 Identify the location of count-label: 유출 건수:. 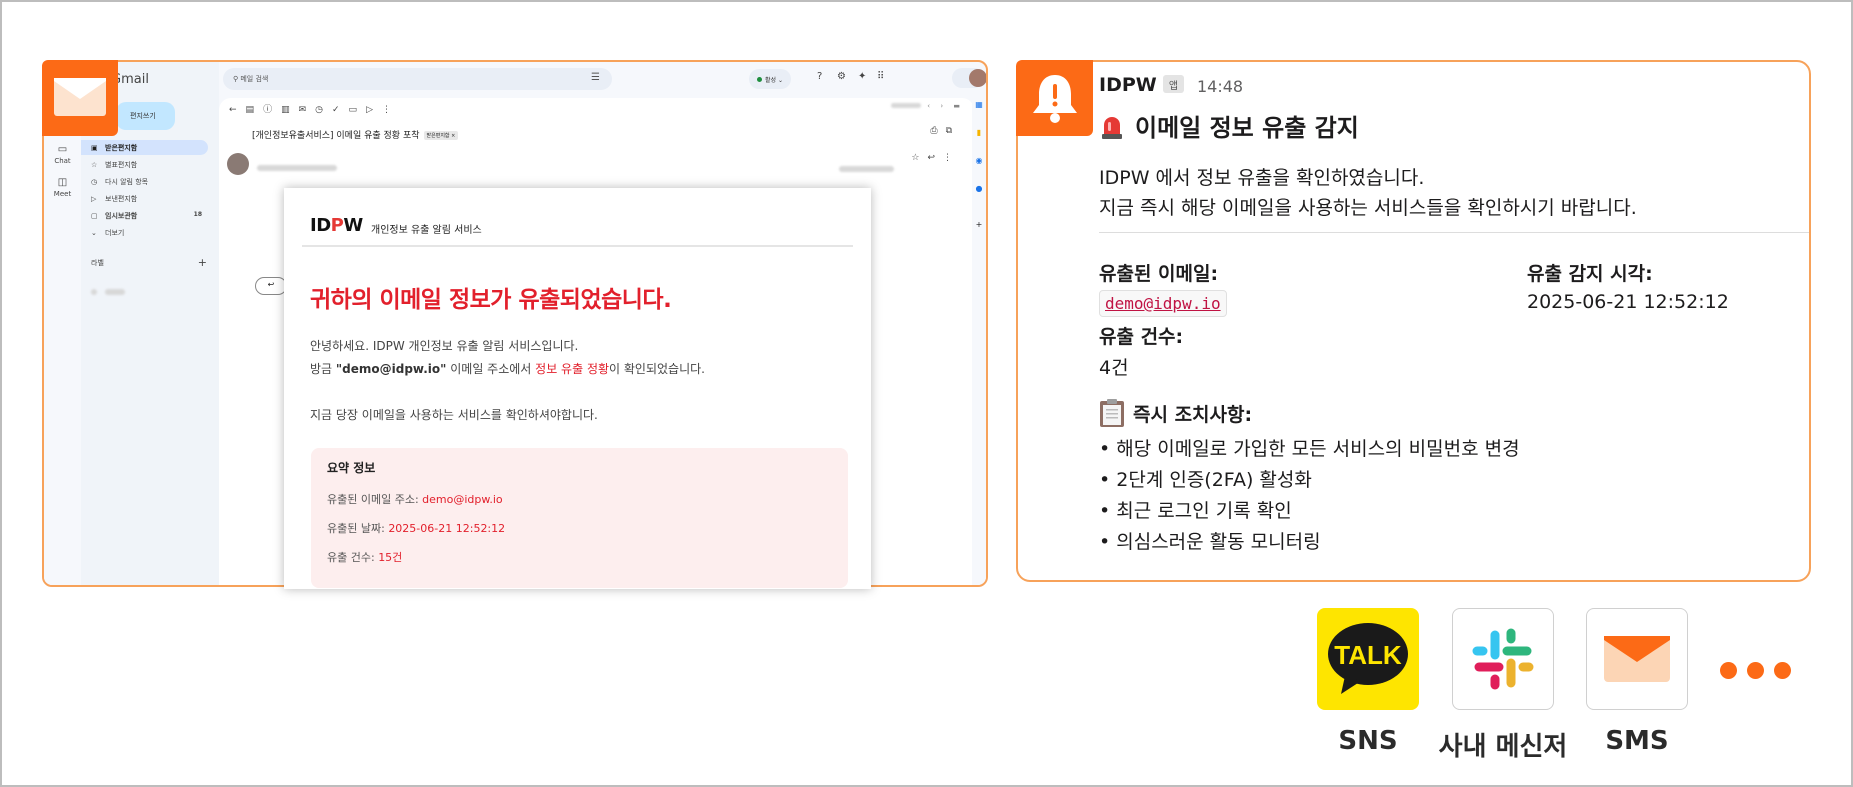
(1141, 337).